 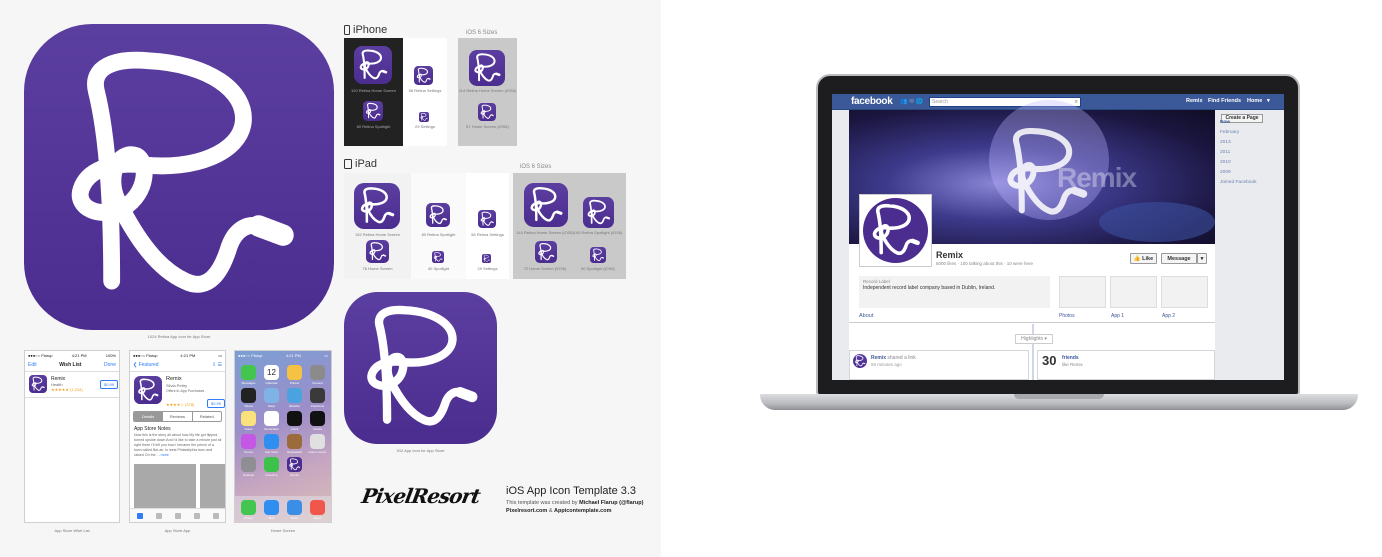 What do you see at coordinates (294, 507) in the screenshot?
I see `dock-app-safari` at bounding box center [294, 507].